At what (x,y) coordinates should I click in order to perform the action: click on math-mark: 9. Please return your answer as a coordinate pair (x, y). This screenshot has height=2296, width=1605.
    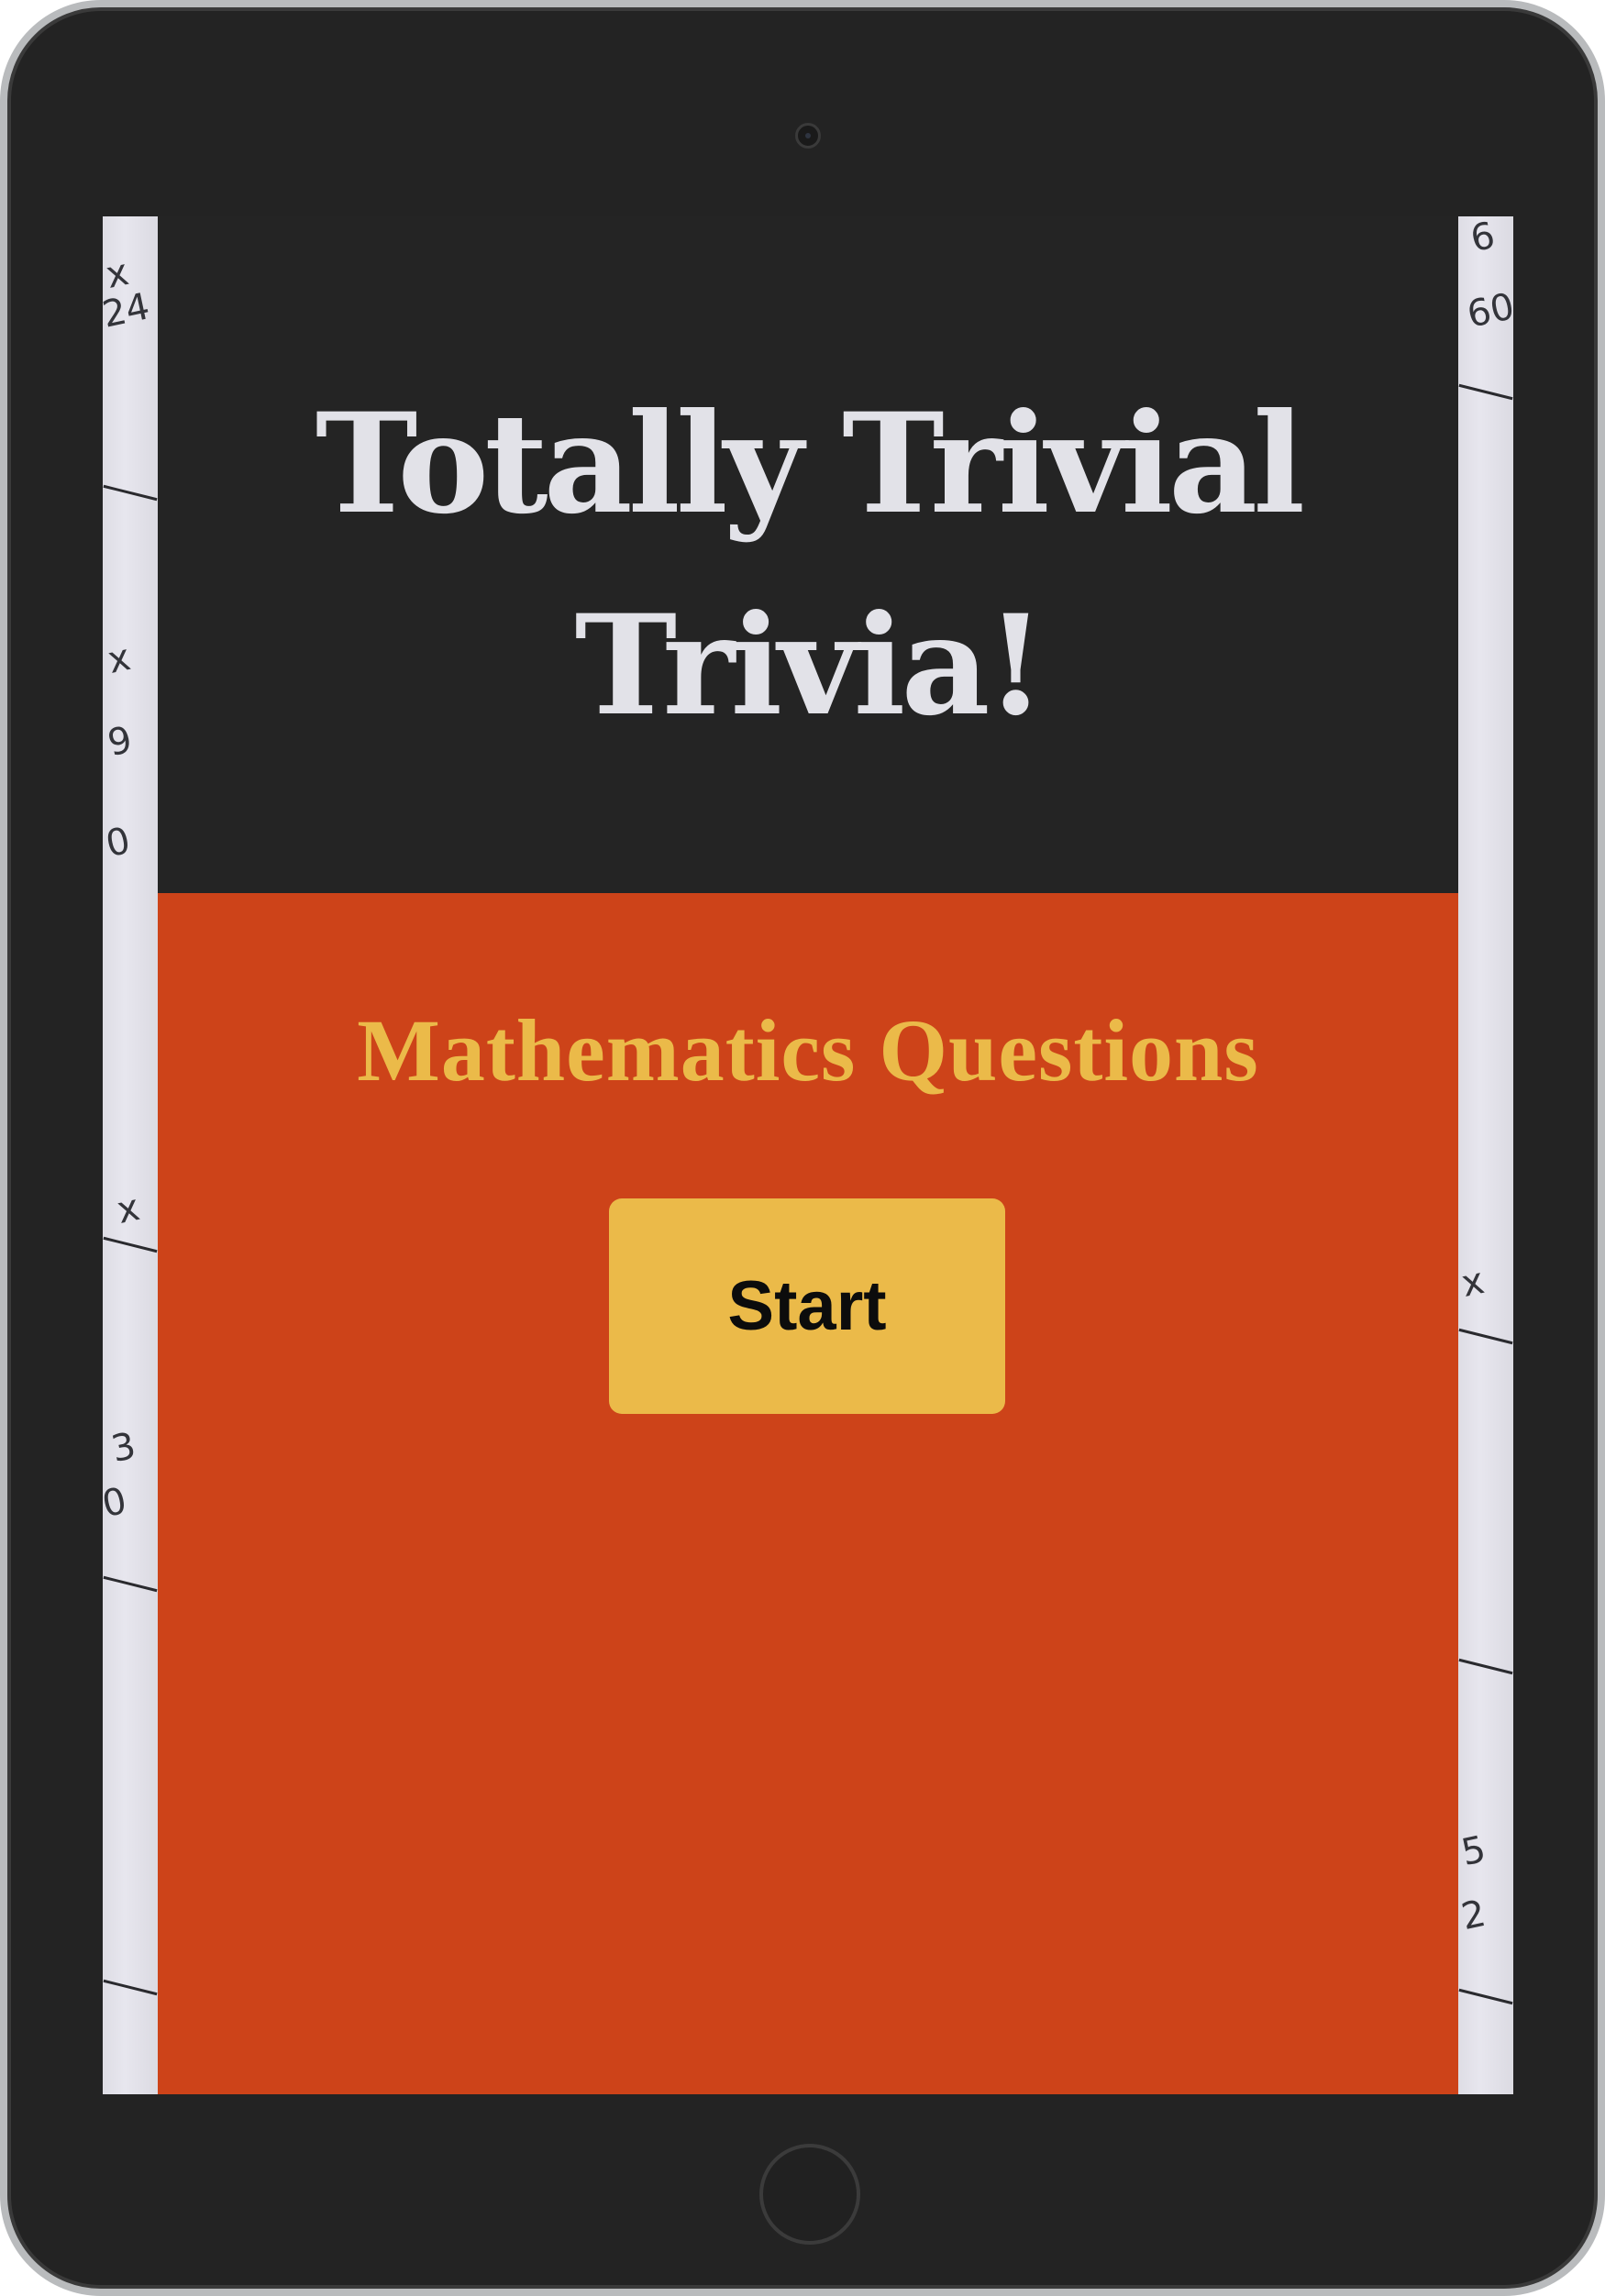
    Looking at the image, I should click on (120, 742).